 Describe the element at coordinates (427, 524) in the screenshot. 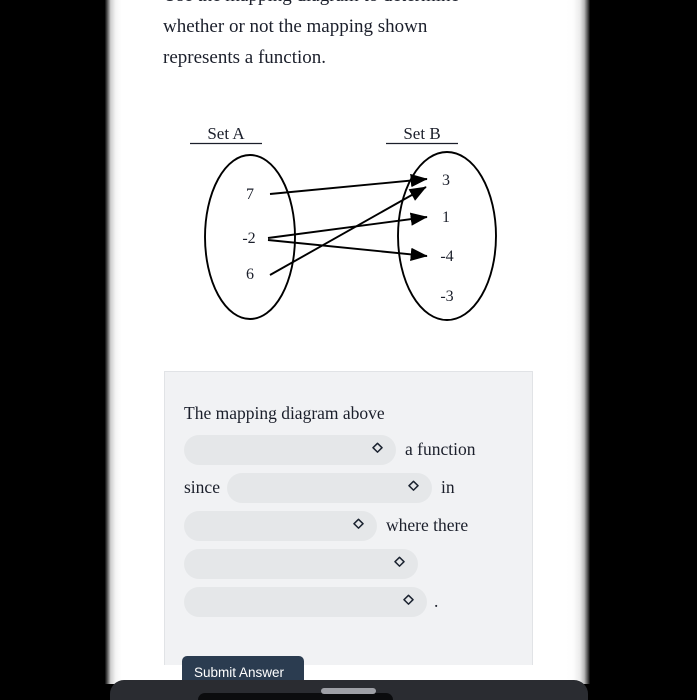

I see `text-where-there: where there` at that location.